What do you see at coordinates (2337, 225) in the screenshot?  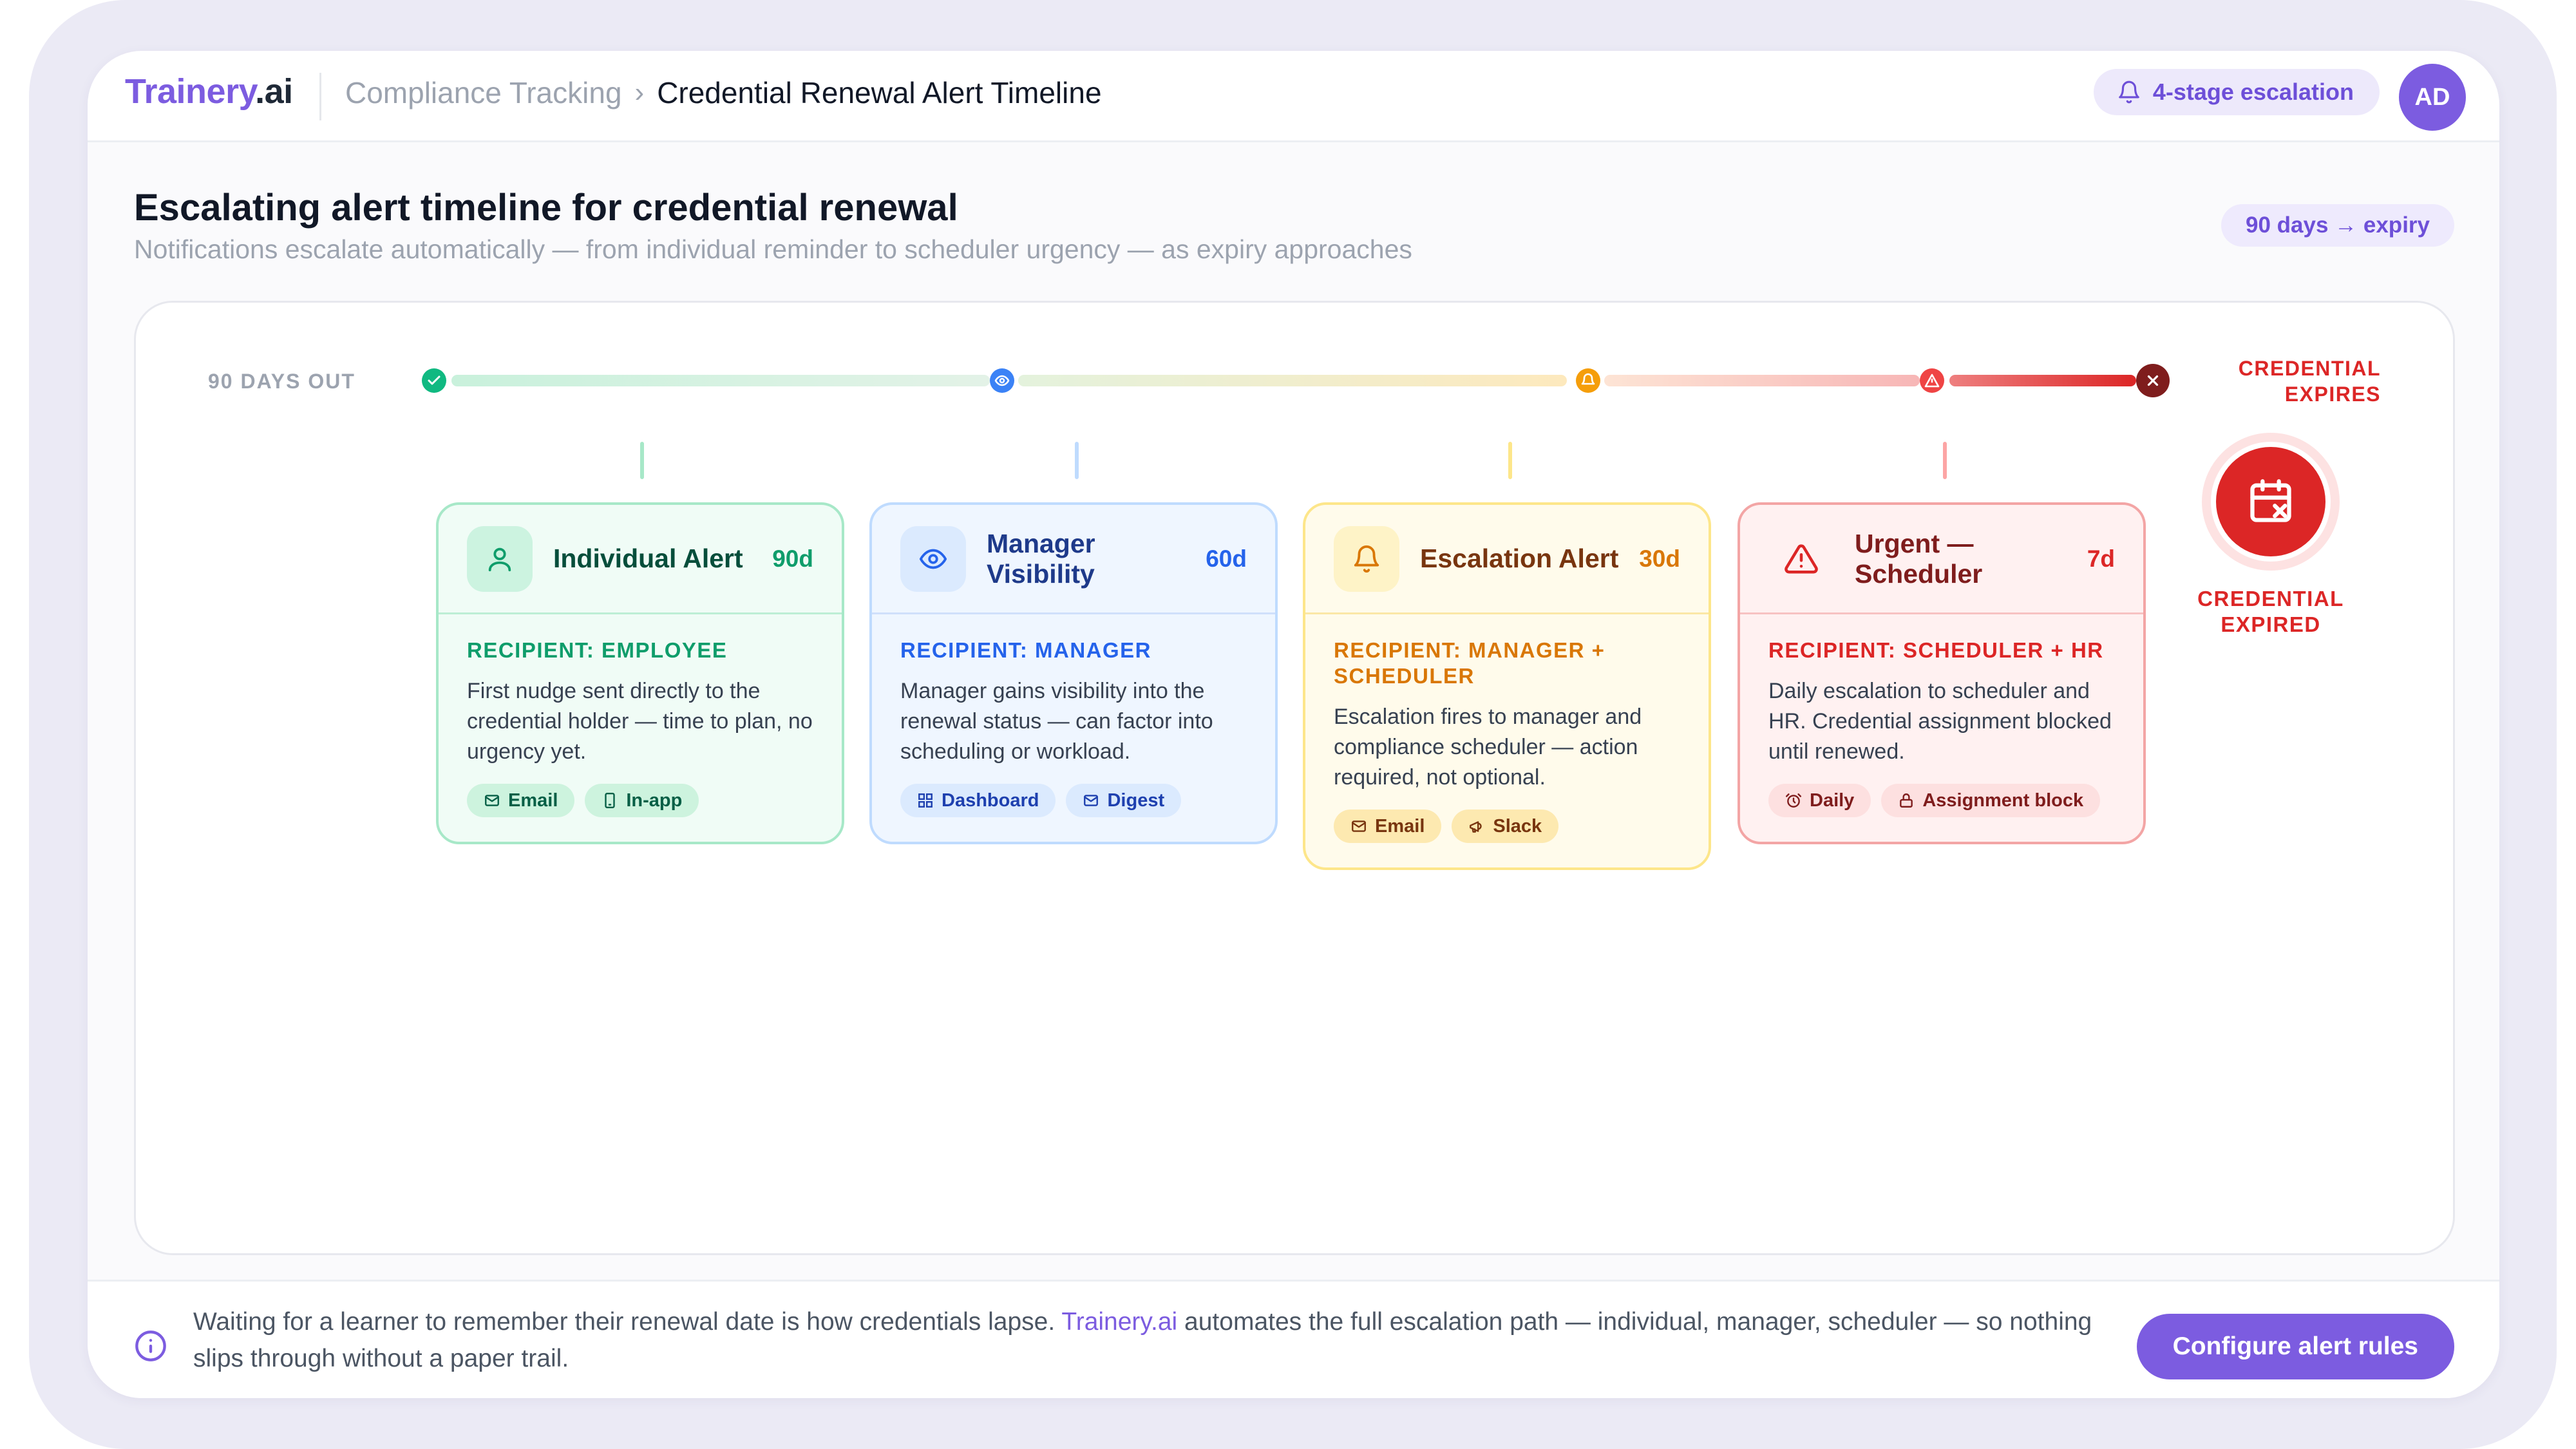 I see `range-badge: 90 days → expiry` at bounding box center [2337, 225].